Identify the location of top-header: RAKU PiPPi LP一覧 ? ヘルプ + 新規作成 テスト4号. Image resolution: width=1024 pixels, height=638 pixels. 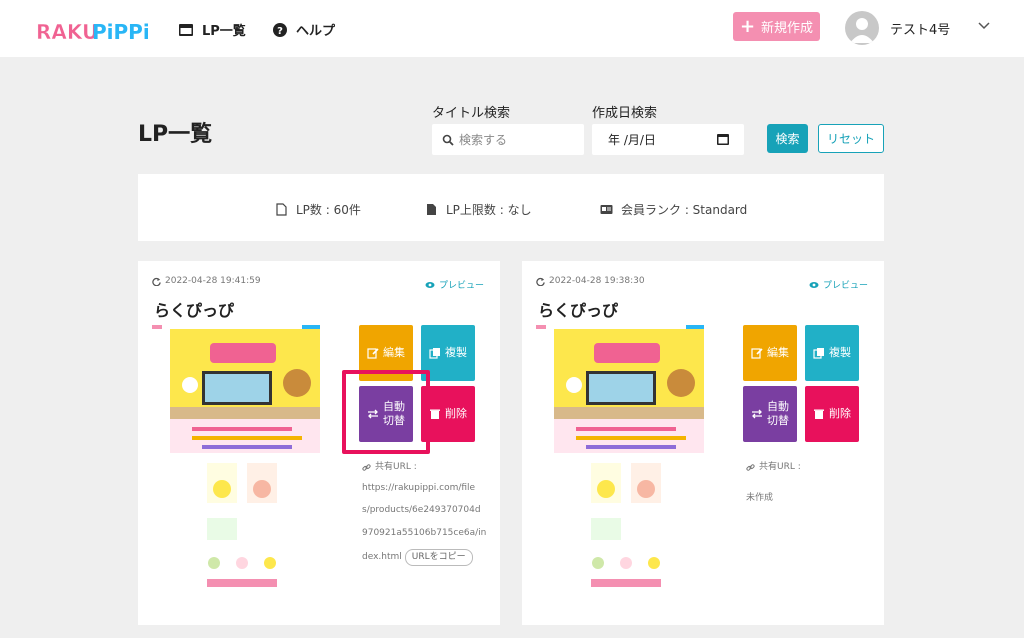
(512, 28).